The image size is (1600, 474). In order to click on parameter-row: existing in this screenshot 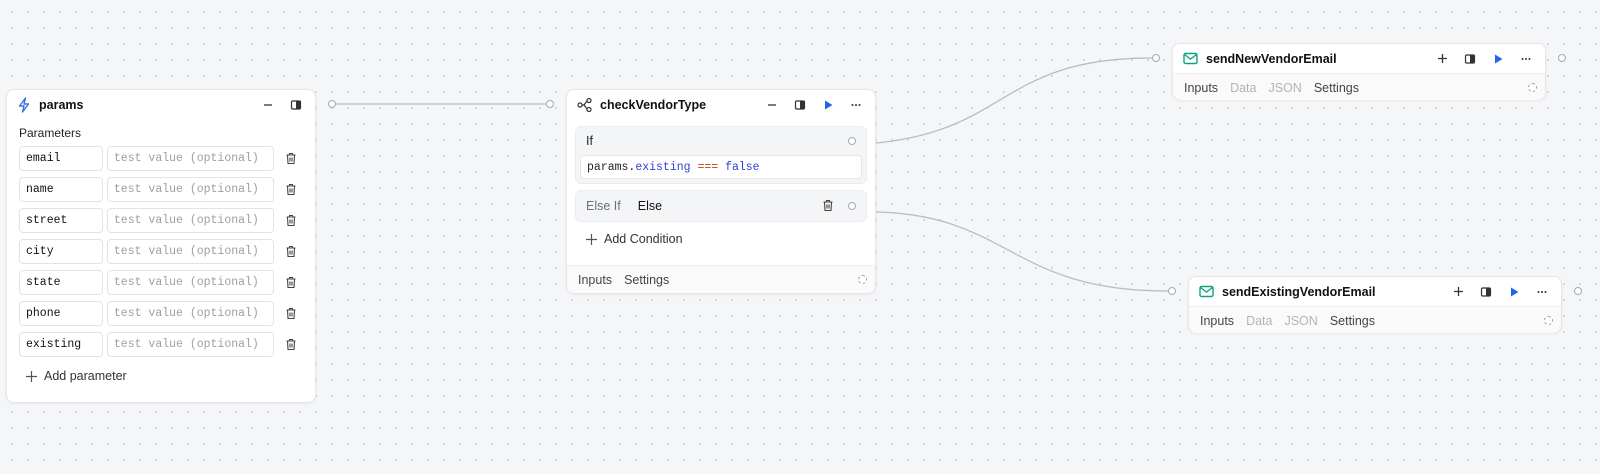, I will do `click(161, 344)`.